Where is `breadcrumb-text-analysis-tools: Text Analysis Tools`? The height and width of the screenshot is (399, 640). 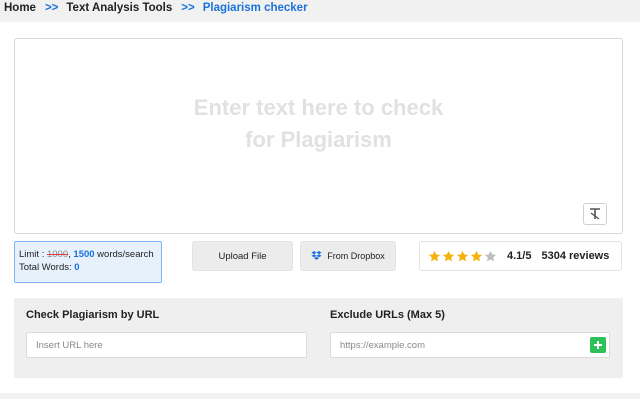
breadcrumb-text-analysis-tools: Text Analysis Tools is located at coordinates (119, 8).